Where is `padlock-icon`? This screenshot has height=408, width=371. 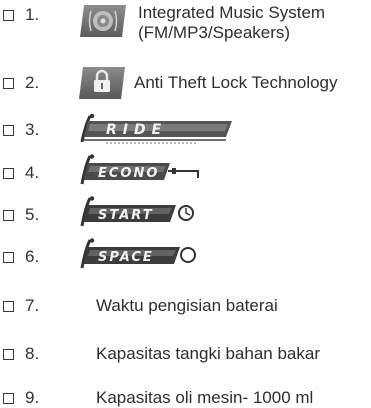
padlock-icon is located at coordinates (102, 83).